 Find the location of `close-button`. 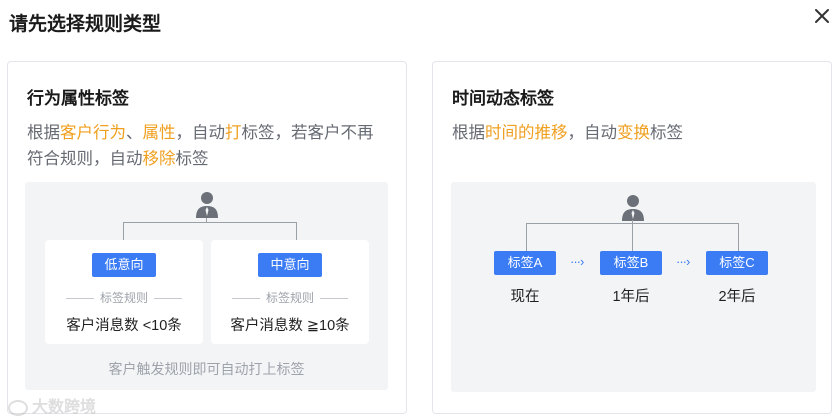

close-button is located at coordinates (822, 16).